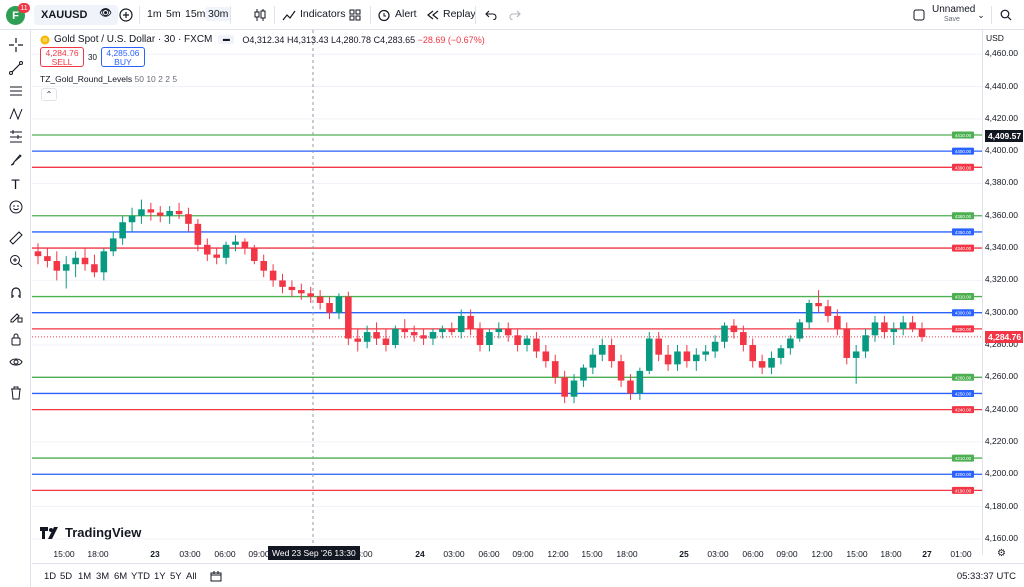 Image resolution: width=1024 pixels, height=587 pixels. I want to click on timeframe-30m: 30m, so click(218, 14).